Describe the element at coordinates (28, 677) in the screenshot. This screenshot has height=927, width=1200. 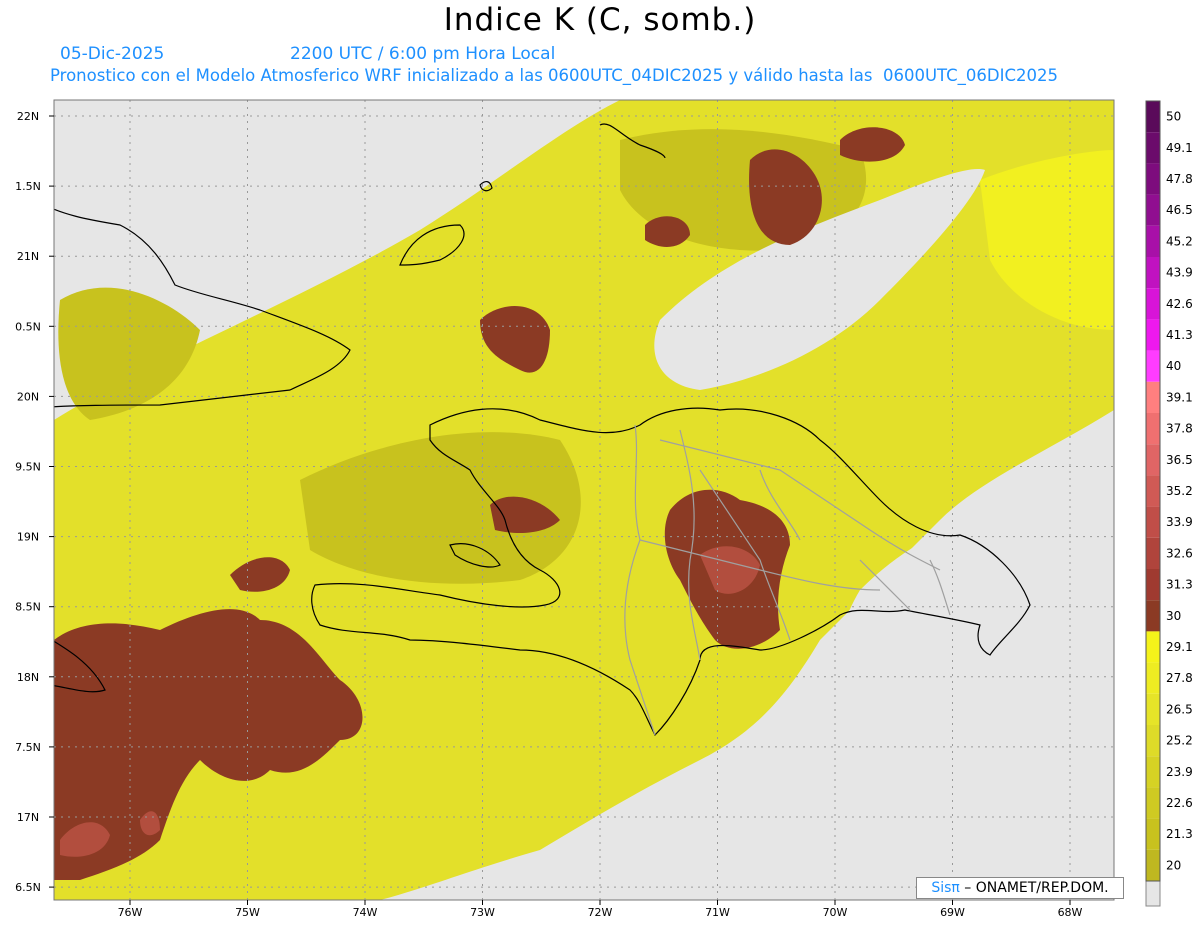
I see `latitude-label: 18N` at that location.